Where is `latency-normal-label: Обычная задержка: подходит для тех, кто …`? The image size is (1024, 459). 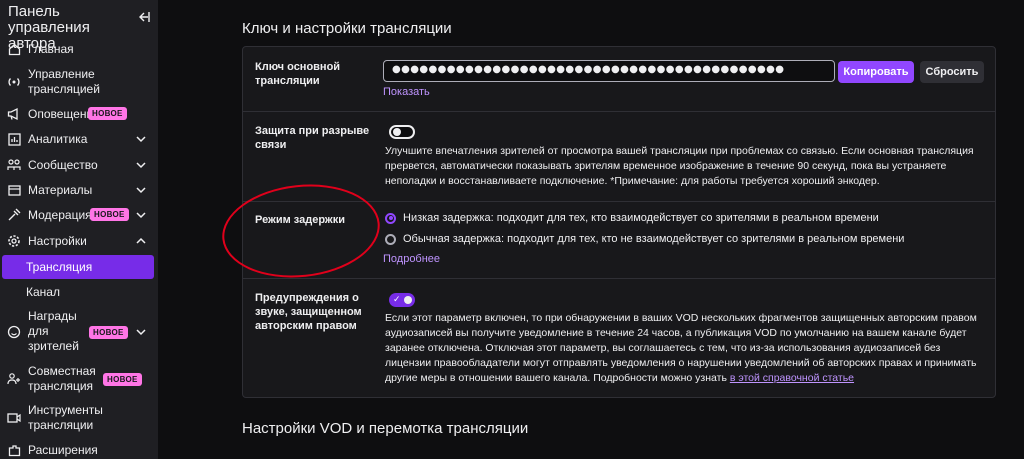
latency-normal-label: Обычная задержка: подходит для тех, кто … is located at coordinates (654, 239).